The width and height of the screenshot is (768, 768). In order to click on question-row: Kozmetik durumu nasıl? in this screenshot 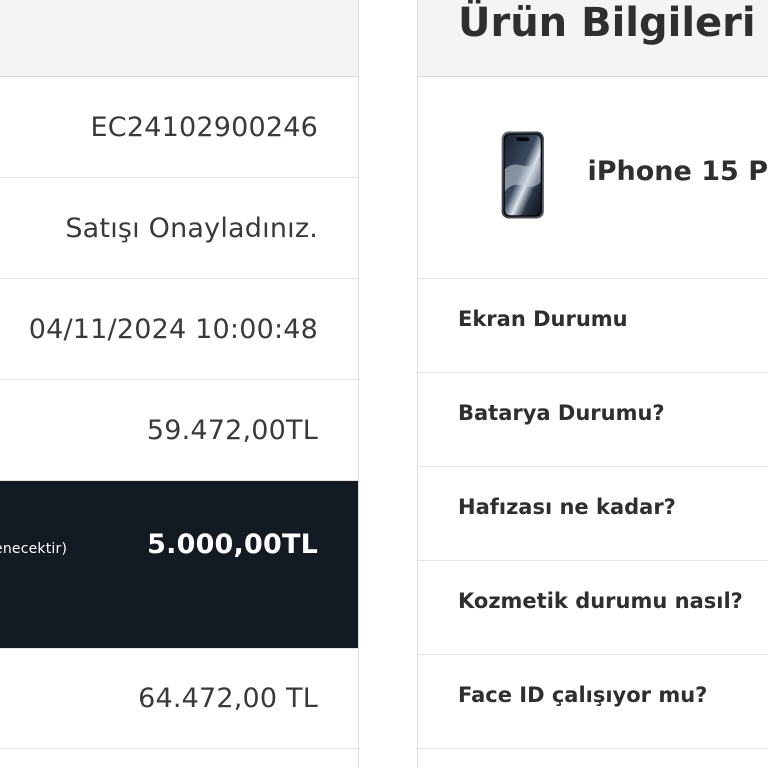, I will do `click(593, 608)`.